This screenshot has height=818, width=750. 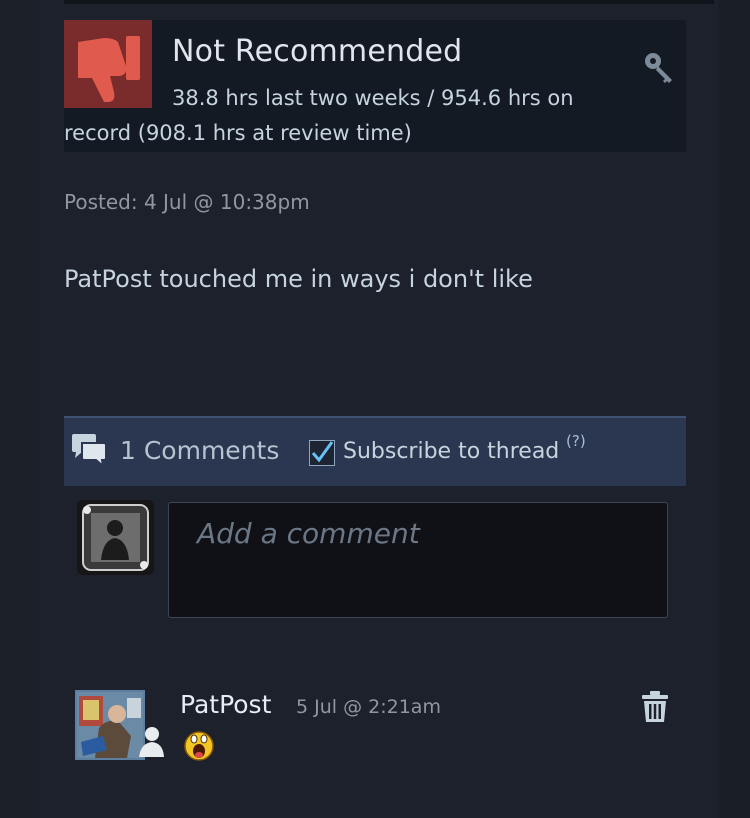 What do you see at coordinates (655, 709) in the screenshot?
I see `trash-icon` at bounding box center [655, 709].